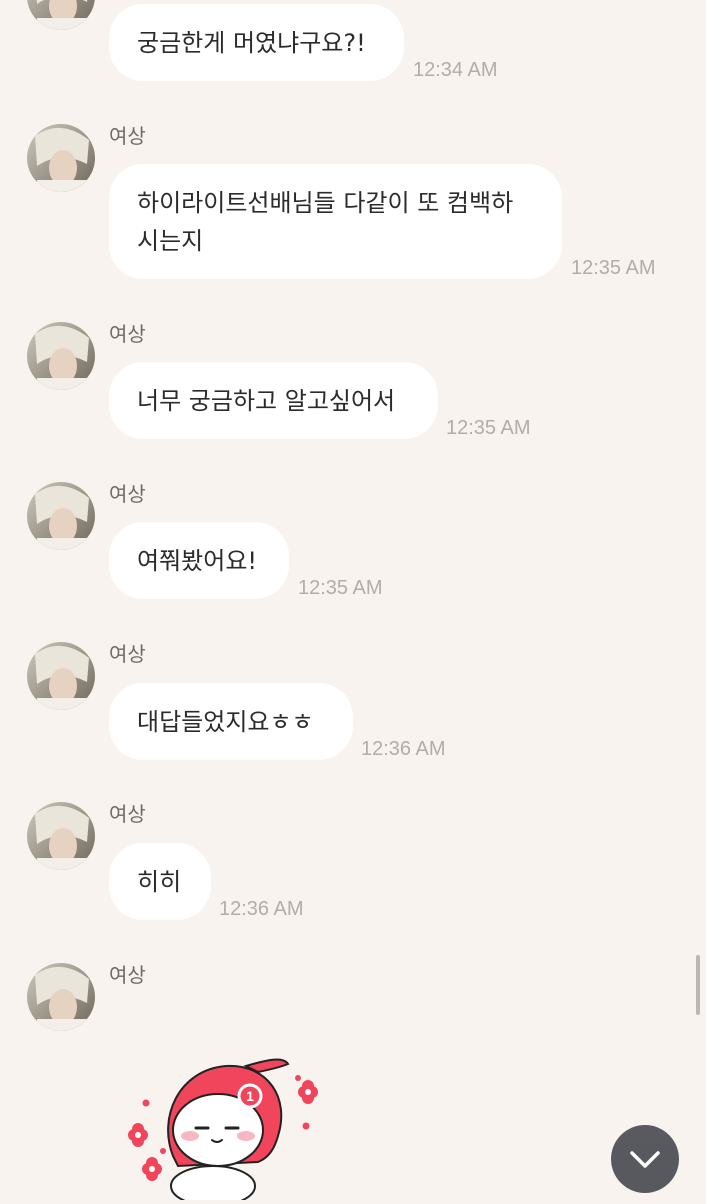 This screenshot has width=706, height=1204. I want to click on chevron-down-icon, so click(645, 1159).